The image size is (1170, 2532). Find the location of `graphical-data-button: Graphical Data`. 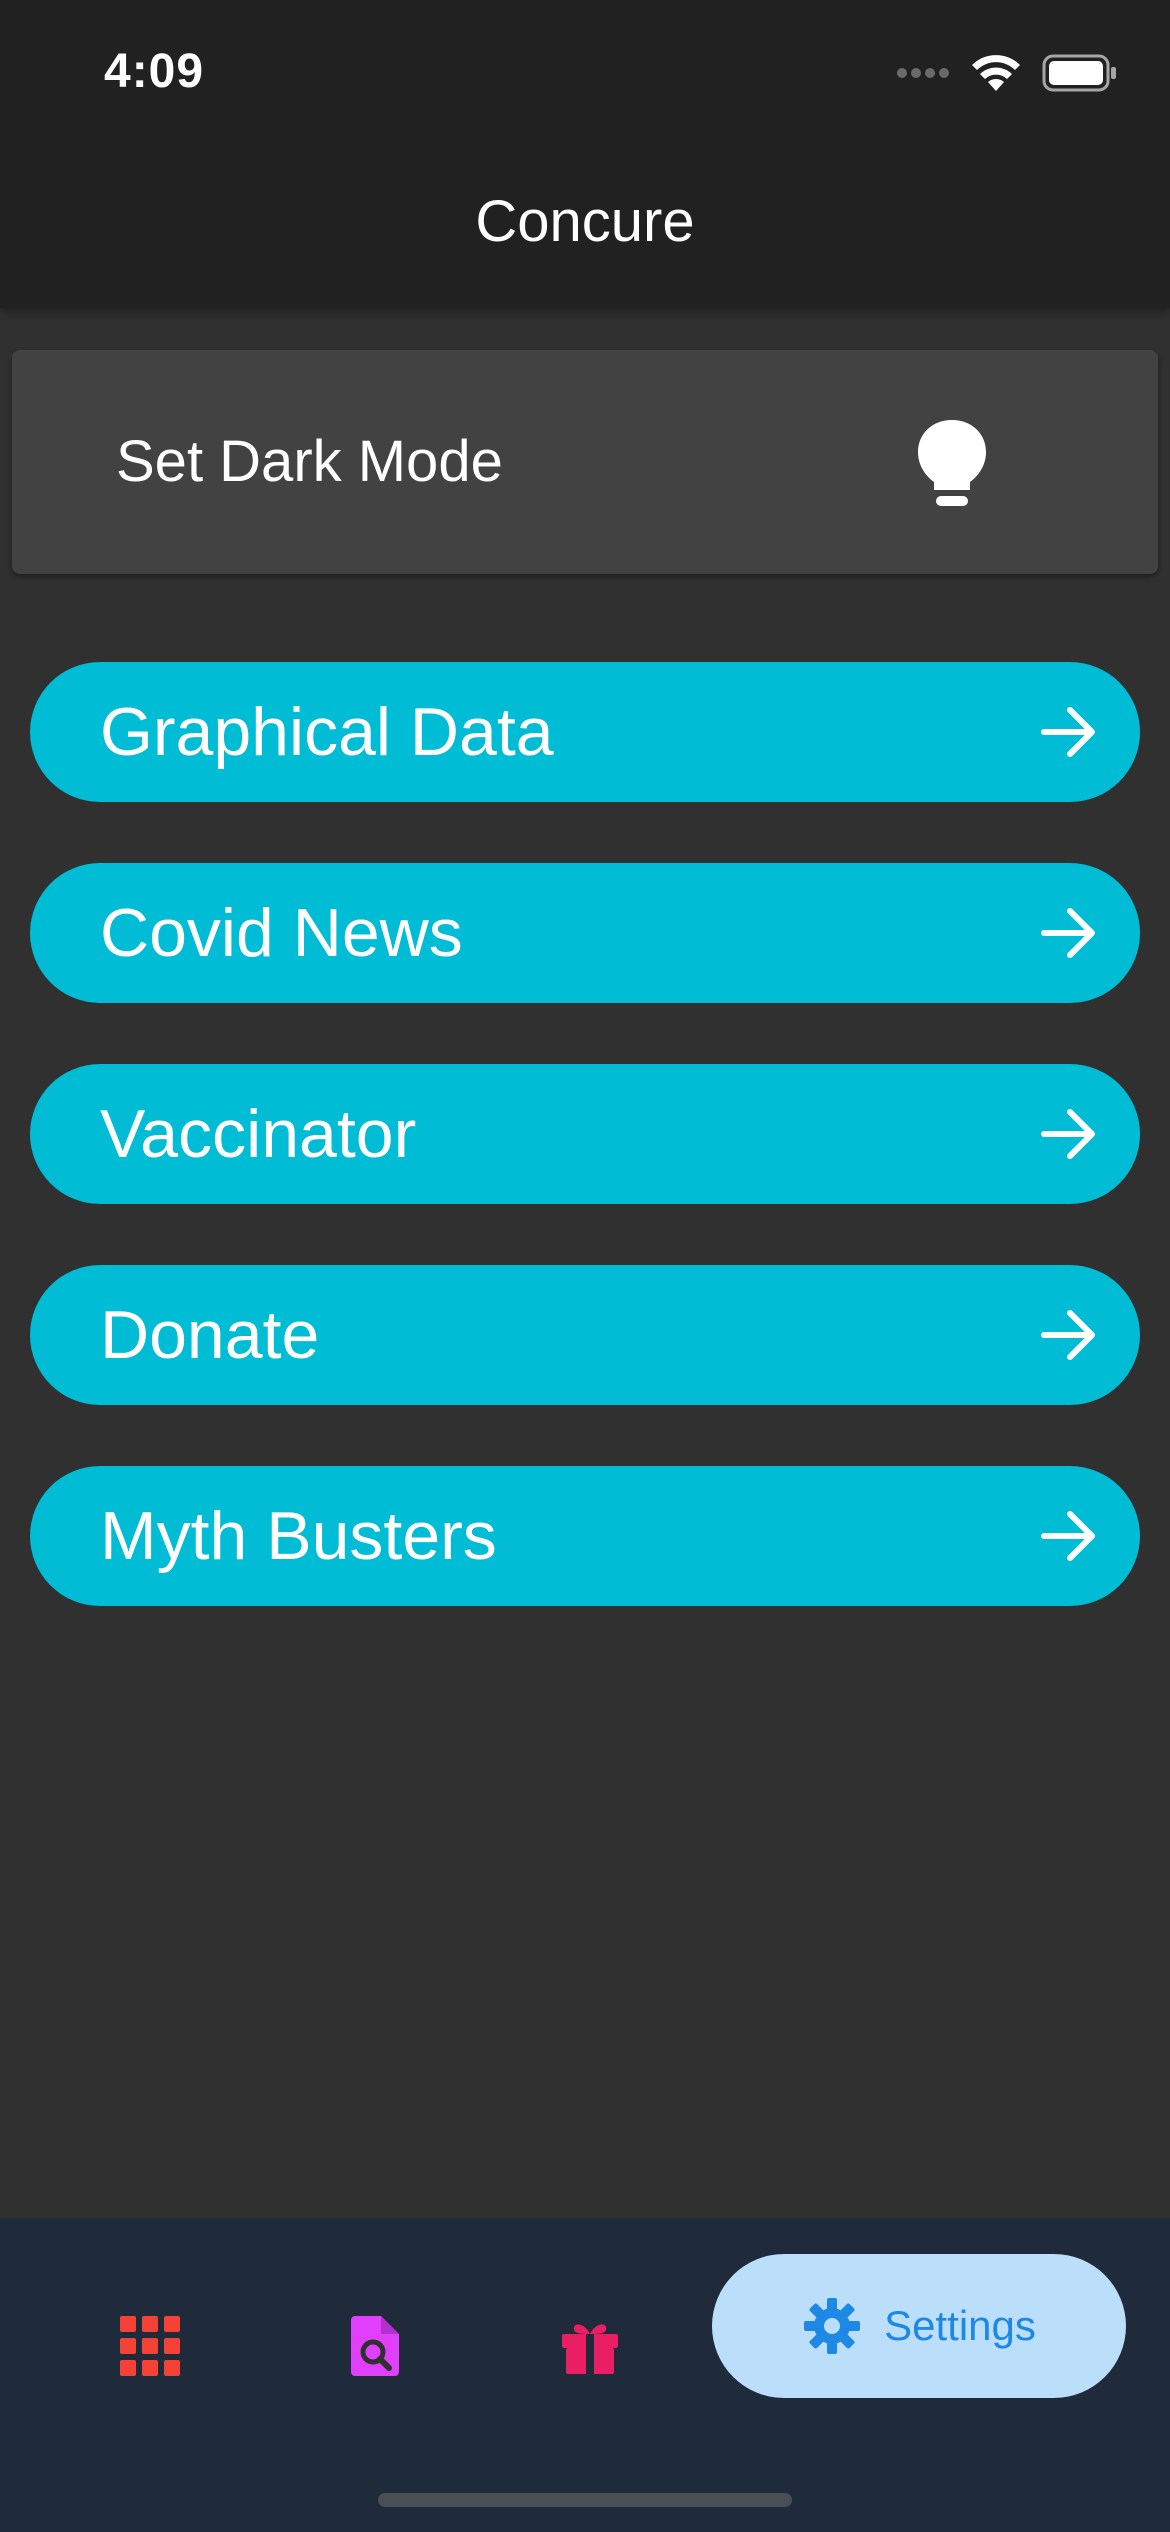

graphical-data-button: Graphical Data is located at coordinates (585, 732).